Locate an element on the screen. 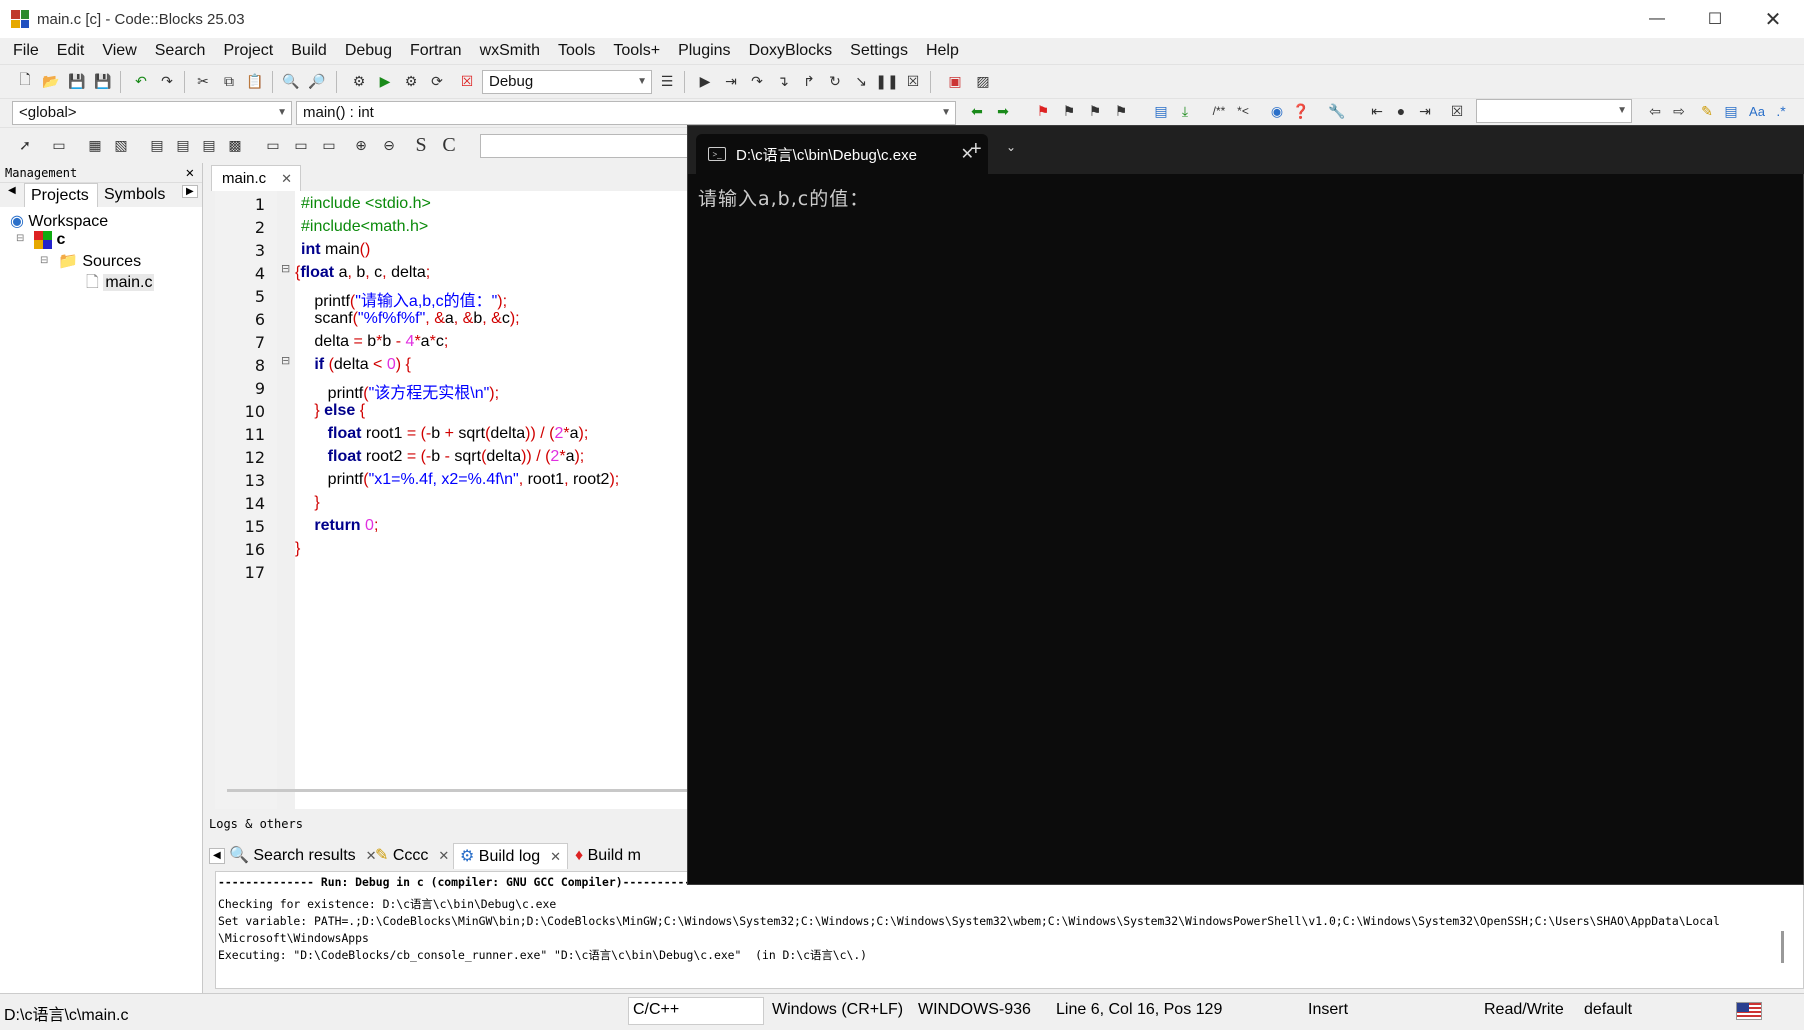  zoom-in-icon: ⊕ is located at coordinates (361, 145).